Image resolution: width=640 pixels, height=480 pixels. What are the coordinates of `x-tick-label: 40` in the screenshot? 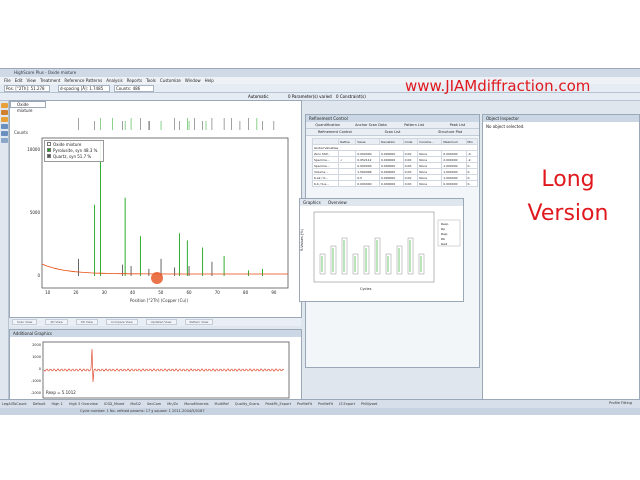 It's located at (133, 292).